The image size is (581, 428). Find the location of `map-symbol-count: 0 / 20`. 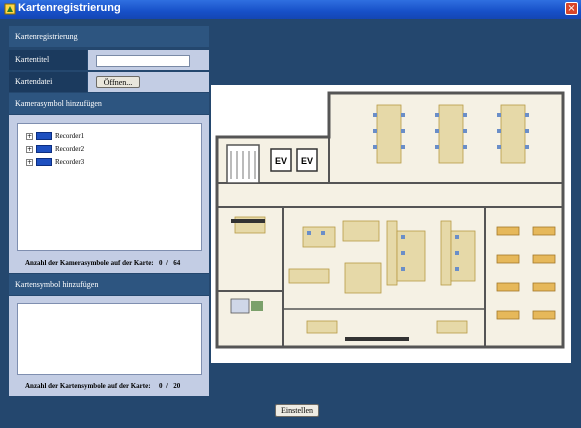

map-symbol-count: 0 / 20 is located at coordinates (170, 386).